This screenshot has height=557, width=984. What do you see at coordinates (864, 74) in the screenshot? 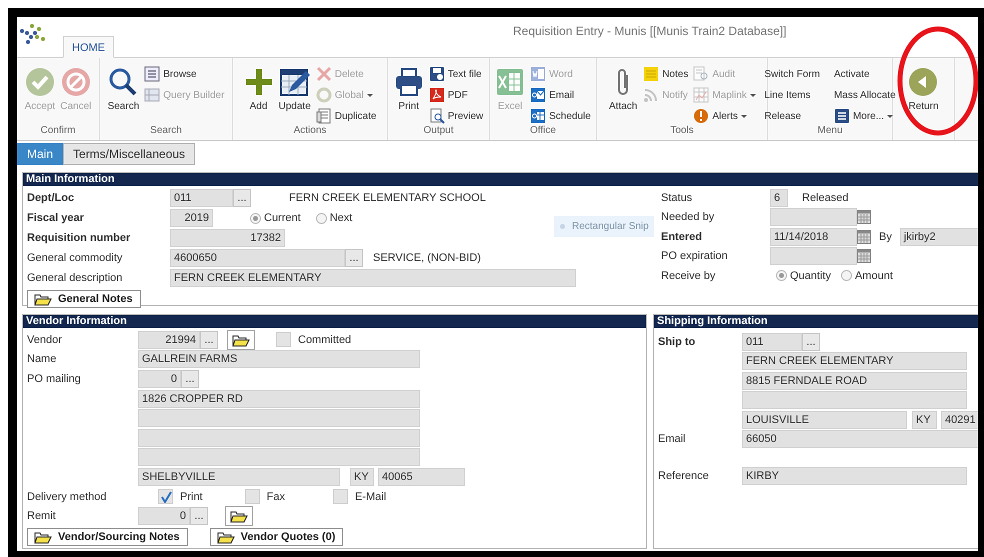
I see `ribbon-button: Activate` at bounding box center [864, 74].